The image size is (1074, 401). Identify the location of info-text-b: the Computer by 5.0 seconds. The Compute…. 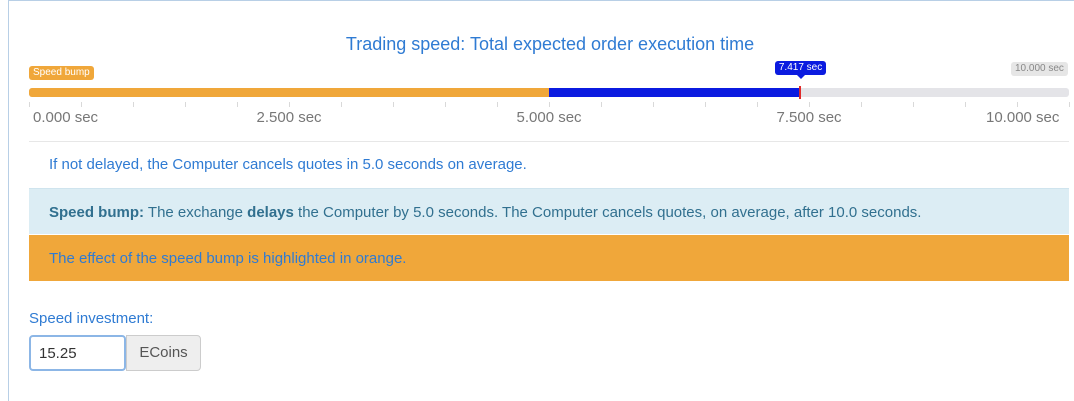
(607, 212).